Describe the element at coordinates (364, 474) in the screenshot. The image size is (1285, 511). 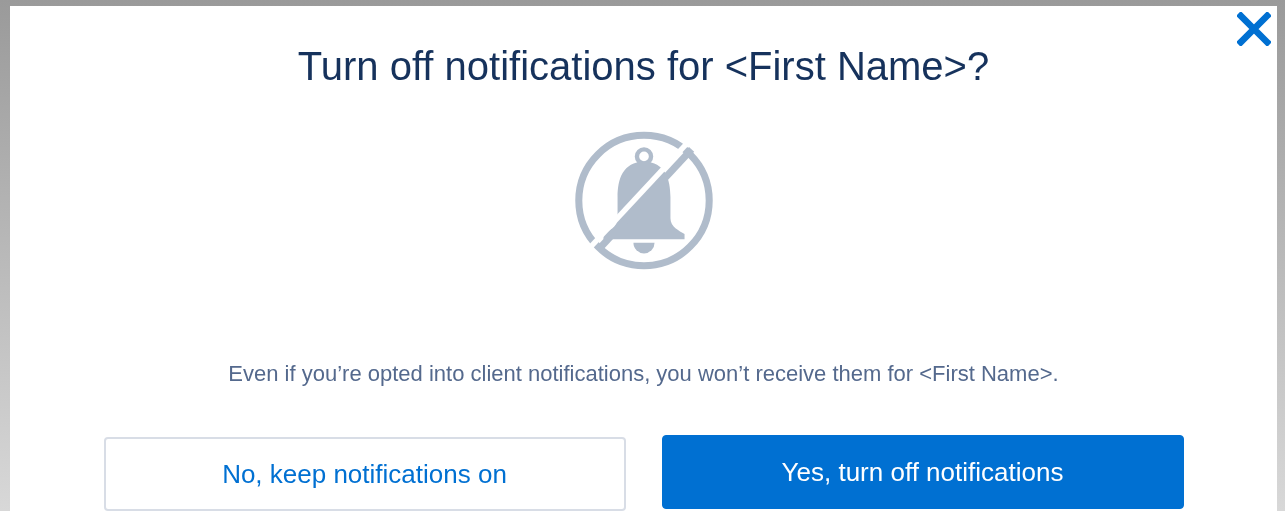
I see `cancel-button: No, keep notifications on` at that location.